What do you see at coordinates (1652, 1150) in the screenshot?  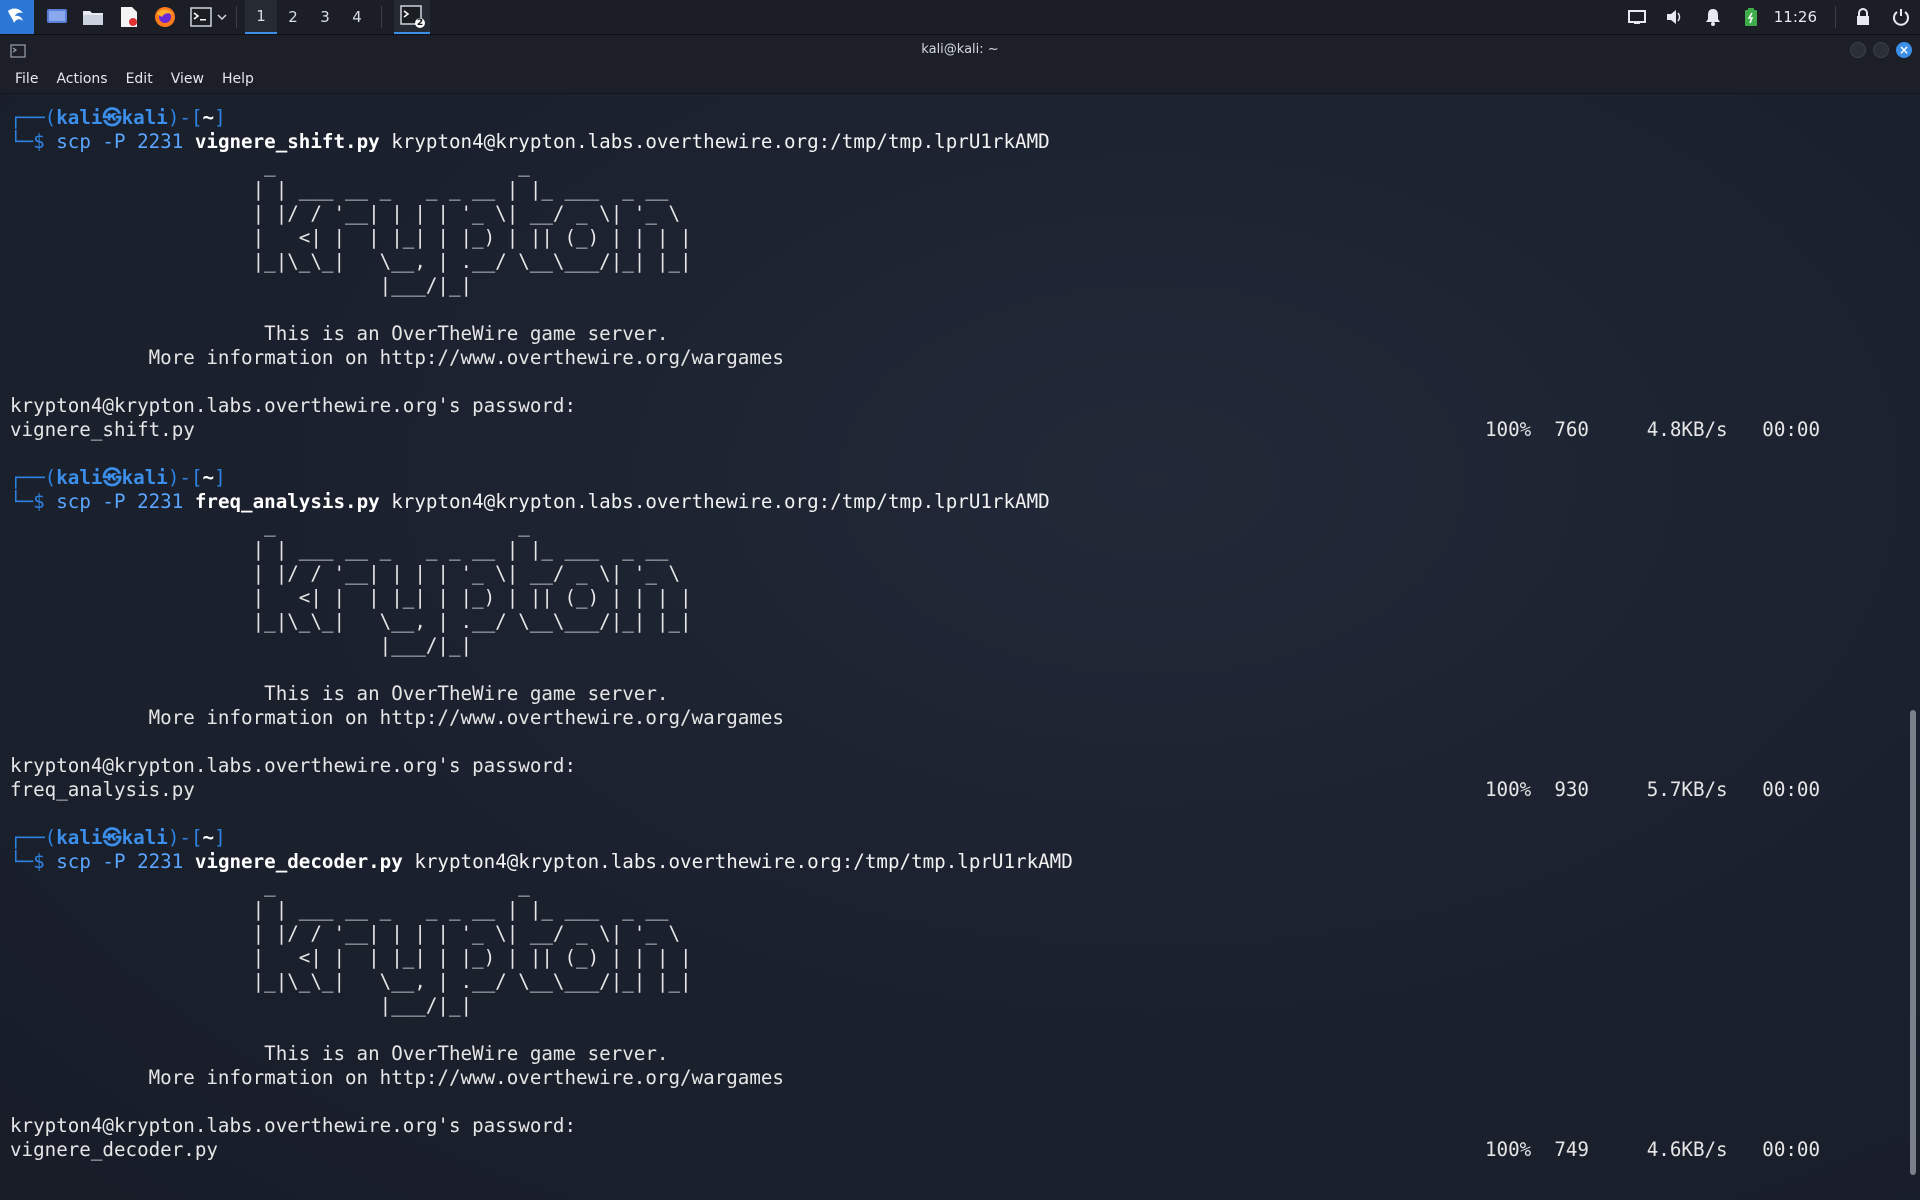 I see `transfer-stats: 100% 749 4.6KB/s 00:00` at bounding box center [1652, 1150].